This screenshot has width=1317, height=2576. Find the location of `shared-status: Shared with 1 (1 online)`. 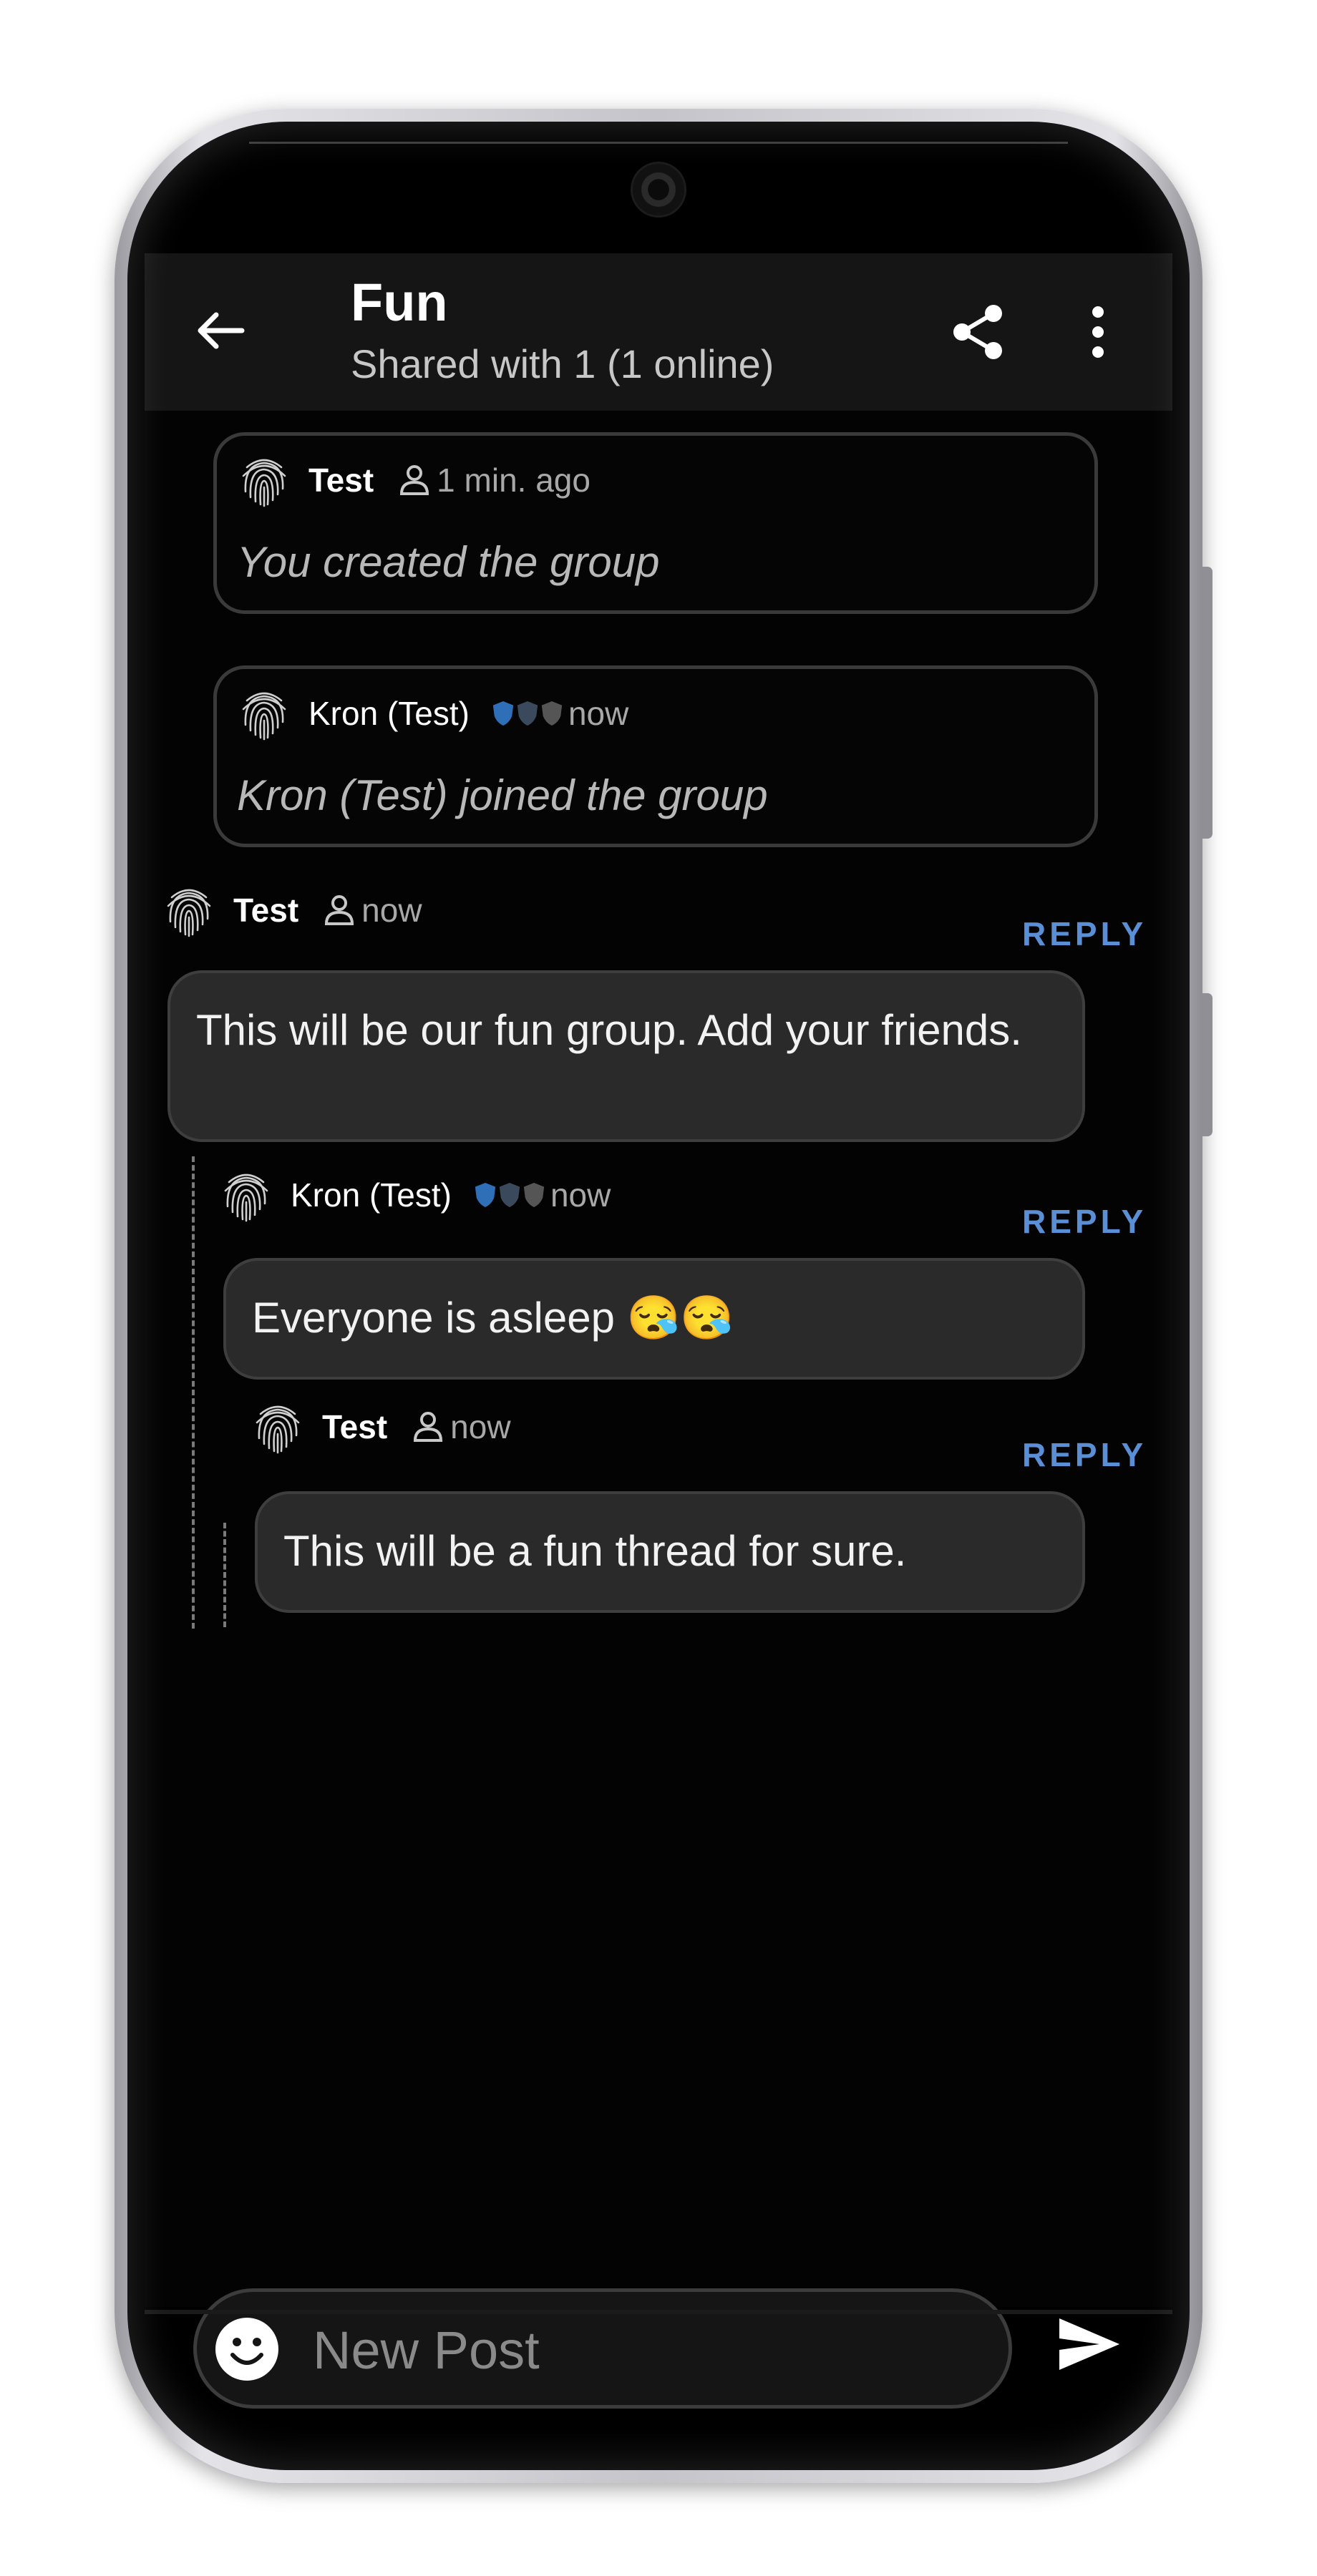

shared-status: Shared with 1 (1 online) is located at coordinates (562, 363).